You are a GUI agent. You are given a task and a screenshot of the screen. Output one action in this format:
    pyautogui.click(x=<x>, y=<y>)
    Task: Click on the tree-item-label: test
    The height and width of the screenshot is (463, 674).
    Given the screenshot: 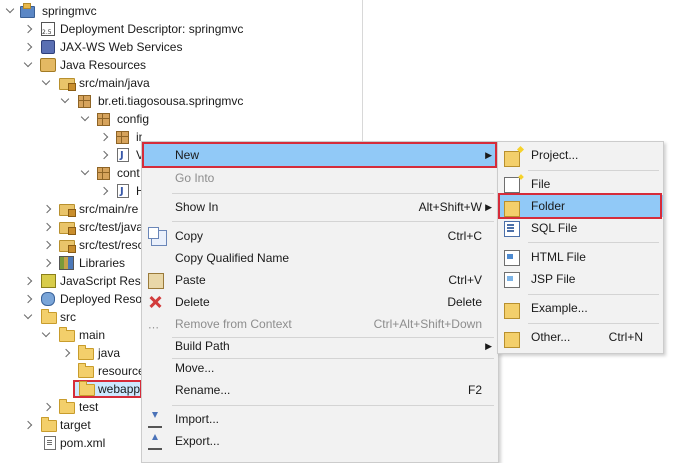 What is the action you would take?
    pyautogui.click(x=89, y=407)
    